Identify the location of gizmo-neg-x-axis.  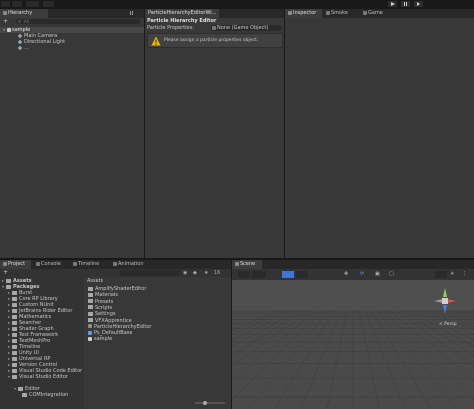
(438, 301).